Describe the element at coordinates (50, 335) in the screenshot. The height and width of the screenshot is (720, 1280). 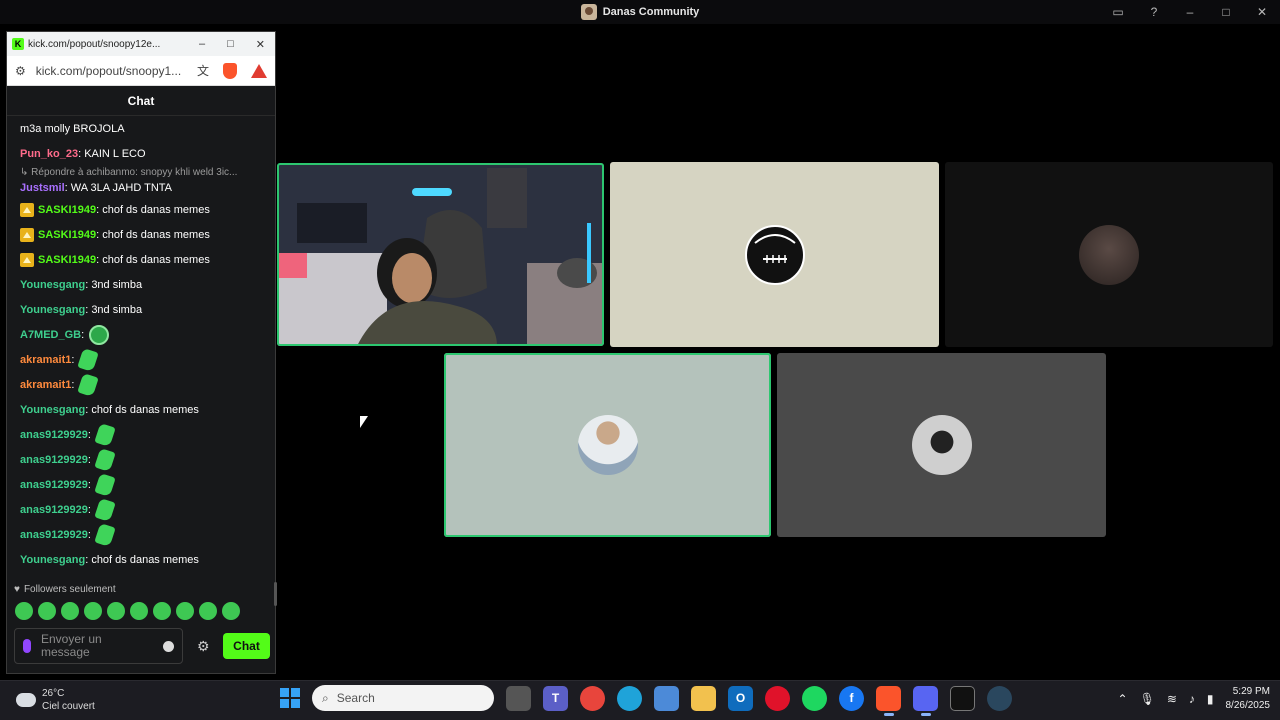
I see `chat-username: A7MED_GB` at that location.